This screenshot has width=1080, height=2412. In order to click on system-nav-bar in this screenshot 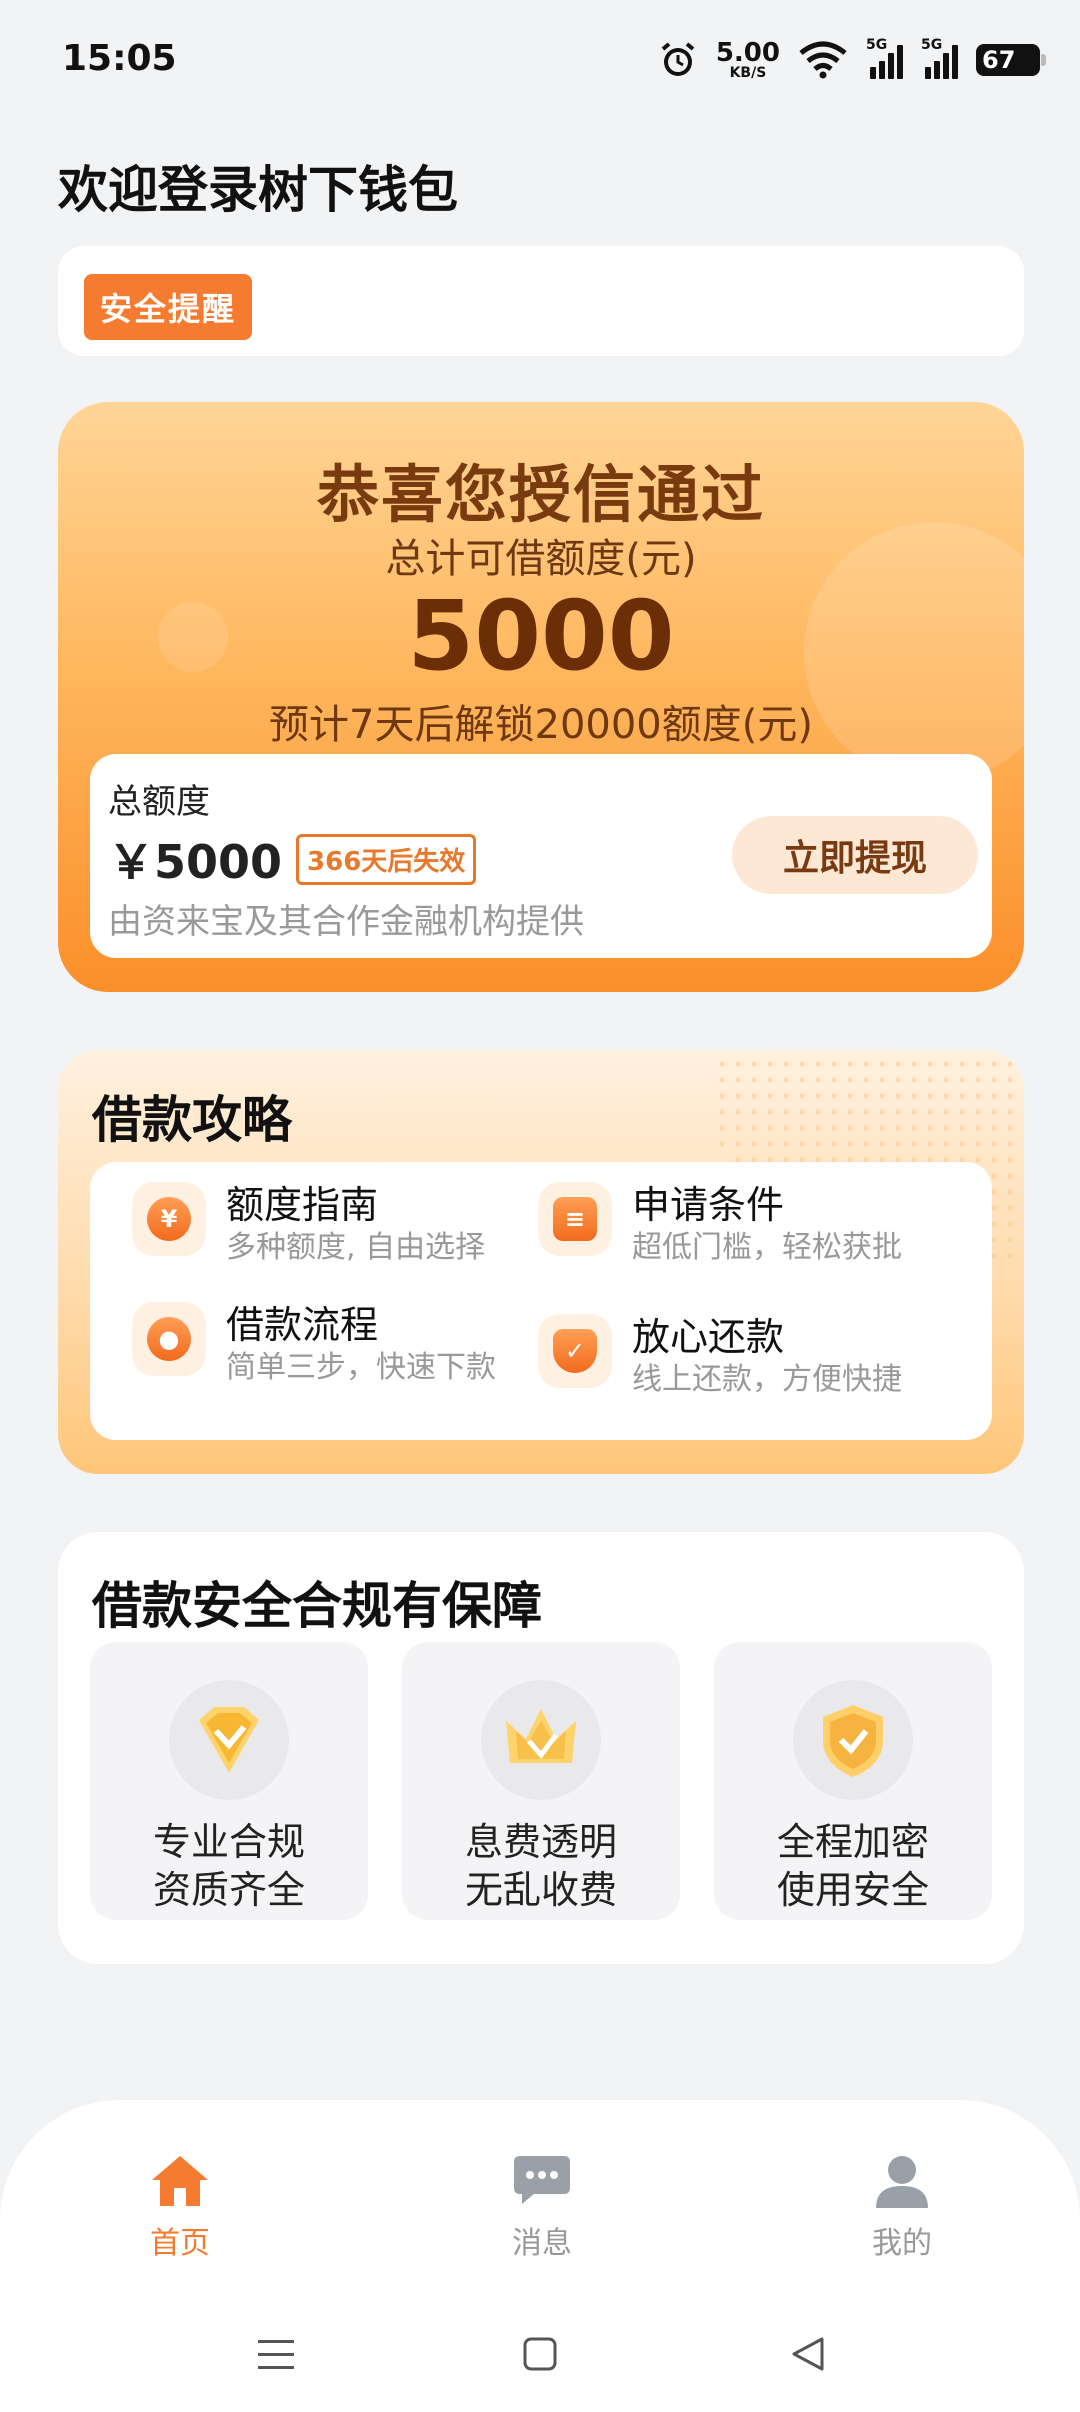, I will do `click(540, 2350)`.